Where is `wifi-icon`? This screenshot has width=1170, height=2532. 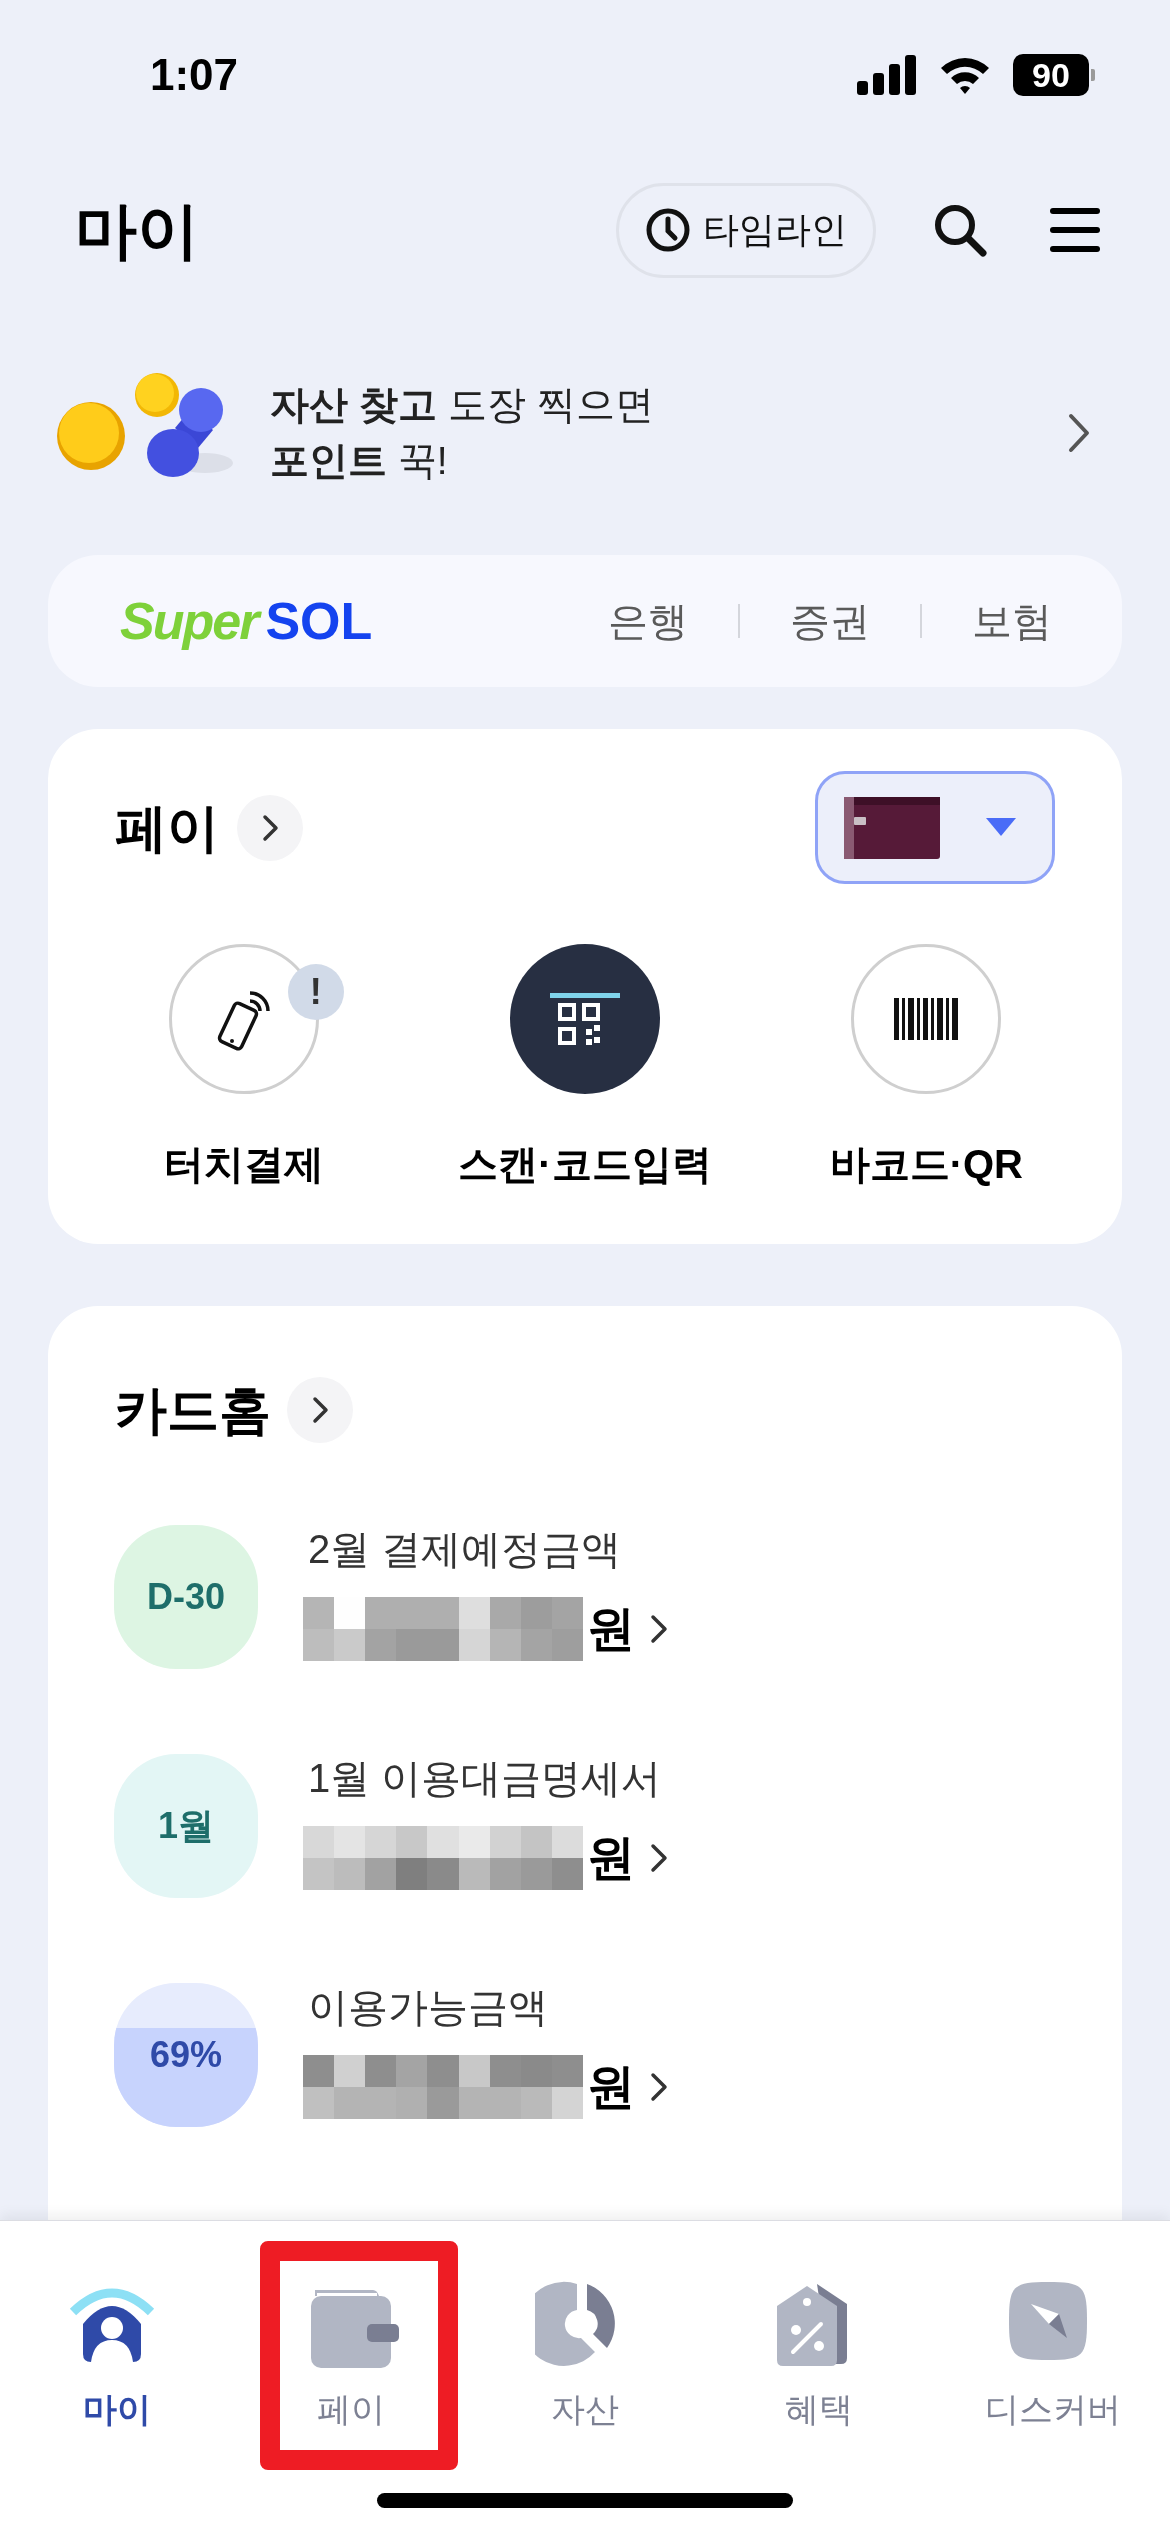 wifi-icon is located at coordinates (965, 75).